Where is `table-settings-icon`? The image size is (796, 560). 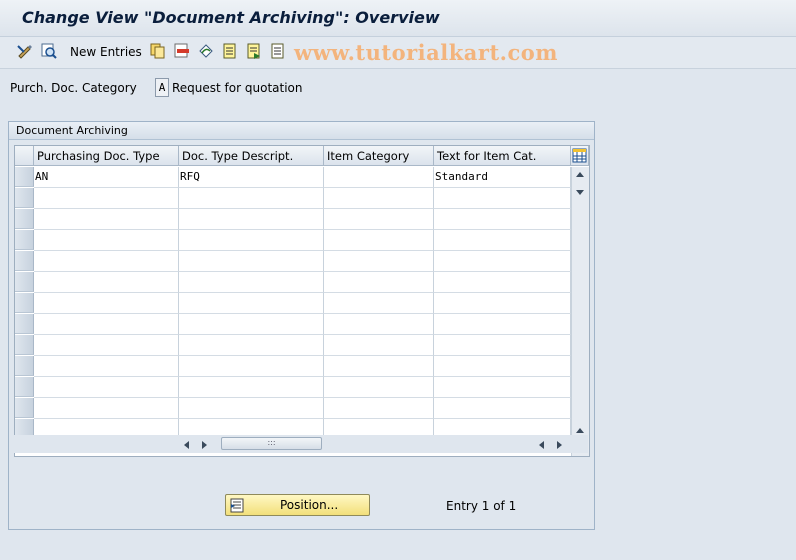 table-settings-icon is located at coordinates (579, 155).